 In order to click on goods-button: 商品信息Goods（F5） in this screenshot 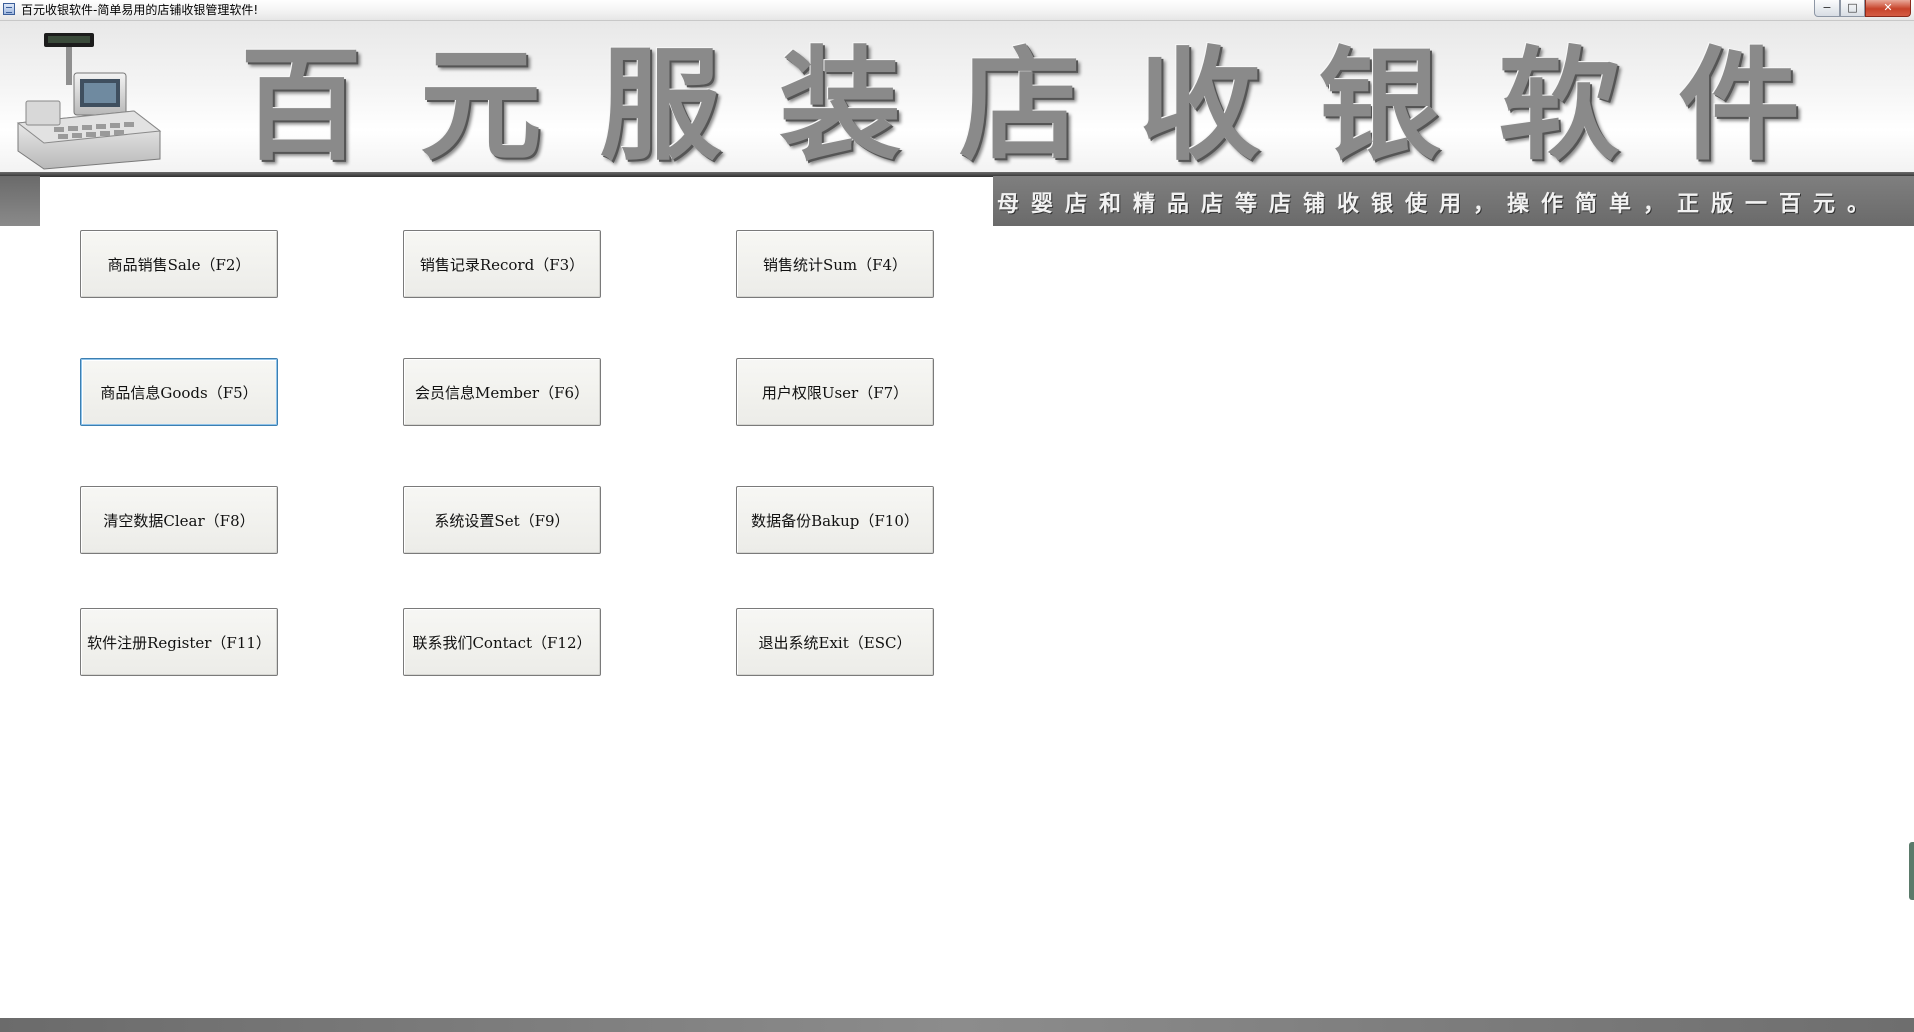, I will do `click(179, 392)`.